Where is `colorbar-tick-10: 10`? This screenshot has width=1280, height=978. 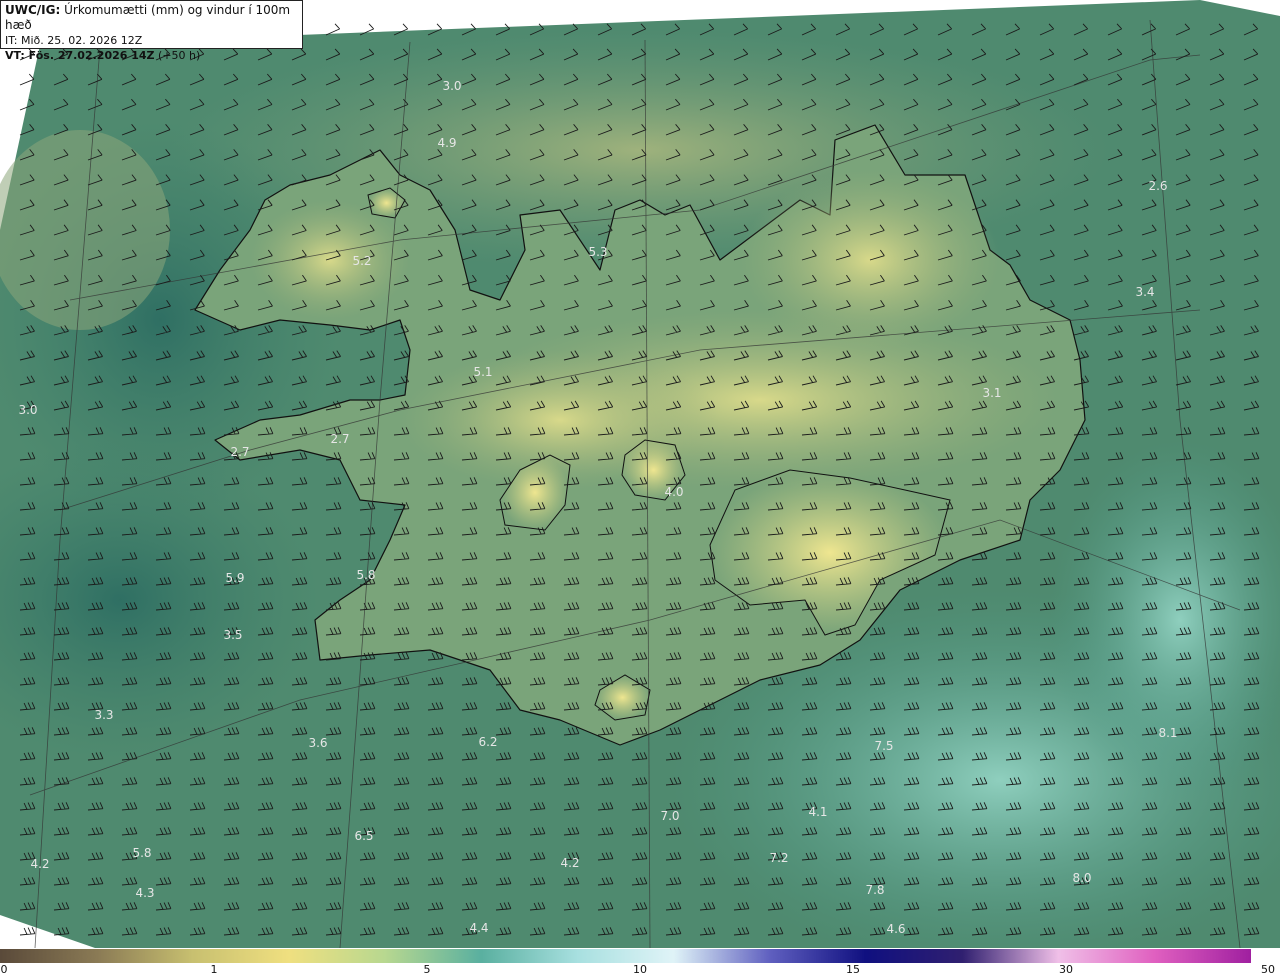
colorbar-tick-10: 10 is located at coordinates (640, 969).